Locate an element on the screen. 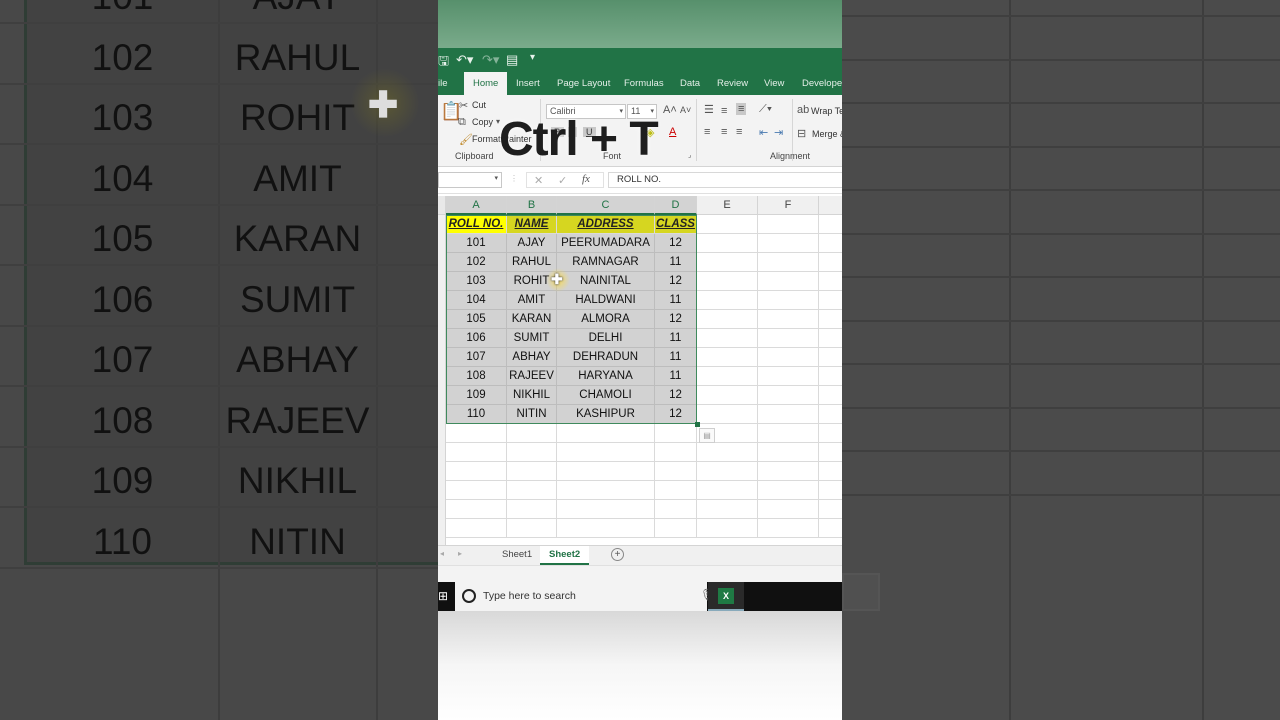  header-cell-address: ADDRESS is located at coordinates (606, 224).